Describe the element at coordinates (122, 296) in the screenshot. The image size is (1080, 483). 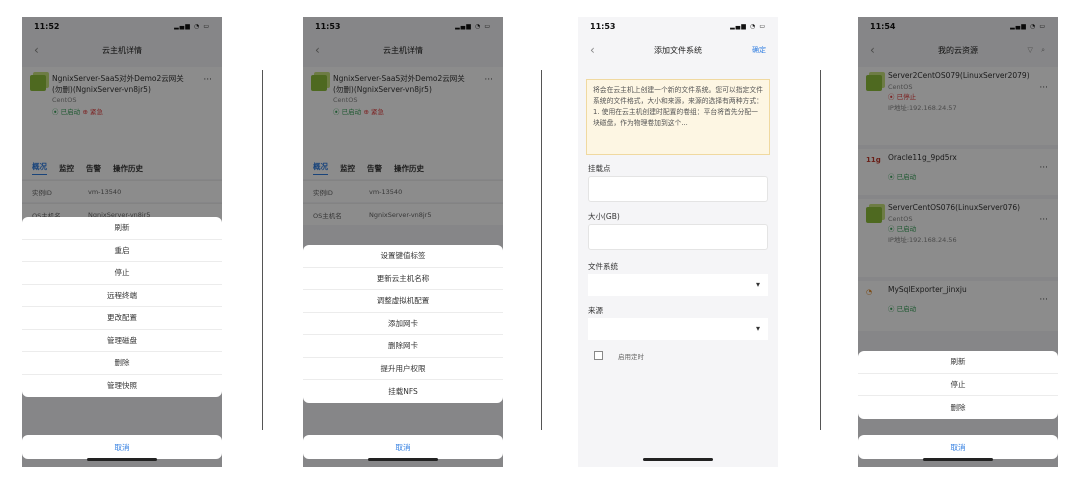
I see `action-remote-terminal: 远程终端` at that location.